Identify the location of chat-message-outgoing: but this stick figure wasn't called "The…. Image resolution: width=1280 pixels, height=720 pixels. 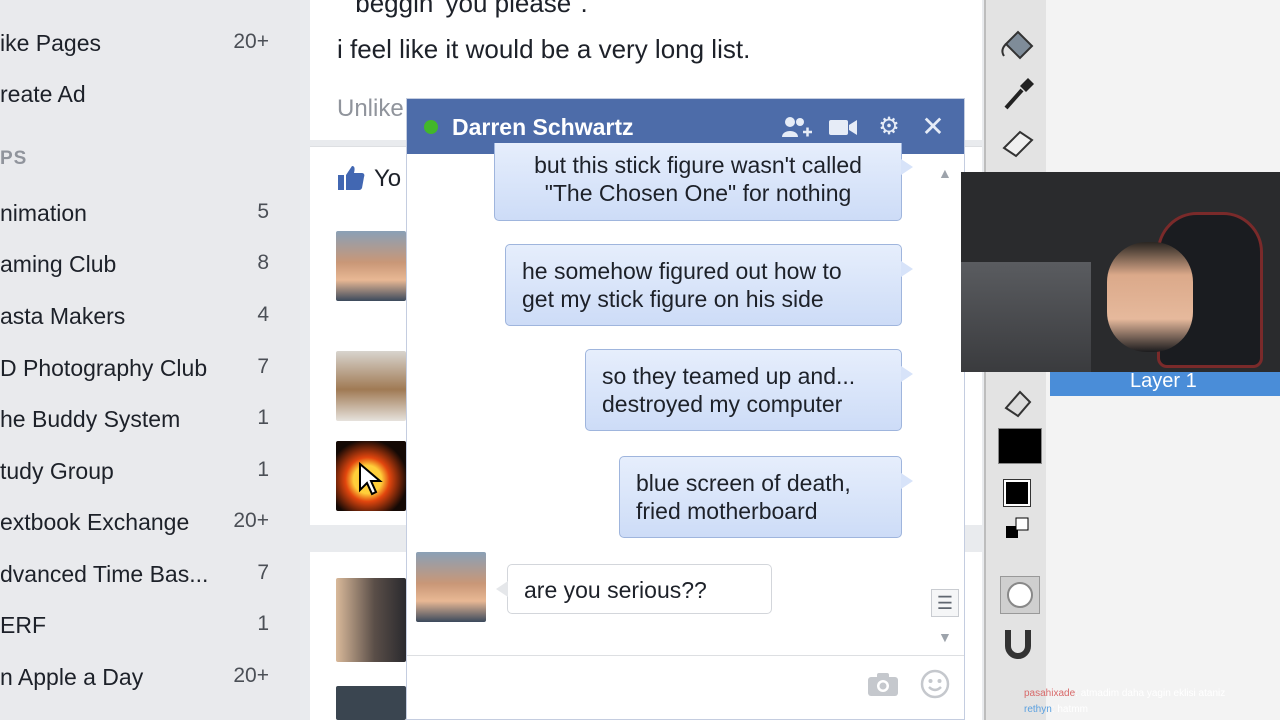
(703, 182).